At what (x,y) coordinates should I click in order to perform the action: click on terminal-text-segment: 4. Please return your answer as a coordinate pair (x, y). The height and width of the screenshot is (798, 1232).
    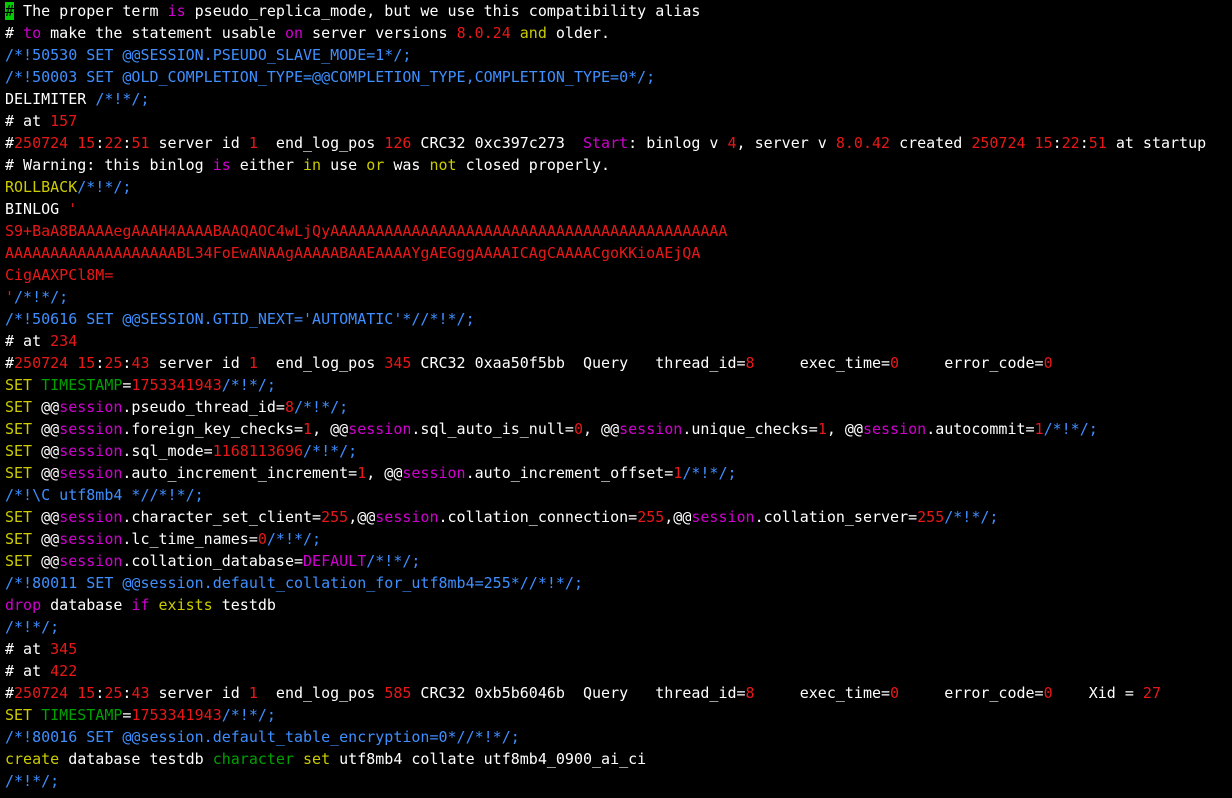
    Looking at the image, I should click on (732, 143).